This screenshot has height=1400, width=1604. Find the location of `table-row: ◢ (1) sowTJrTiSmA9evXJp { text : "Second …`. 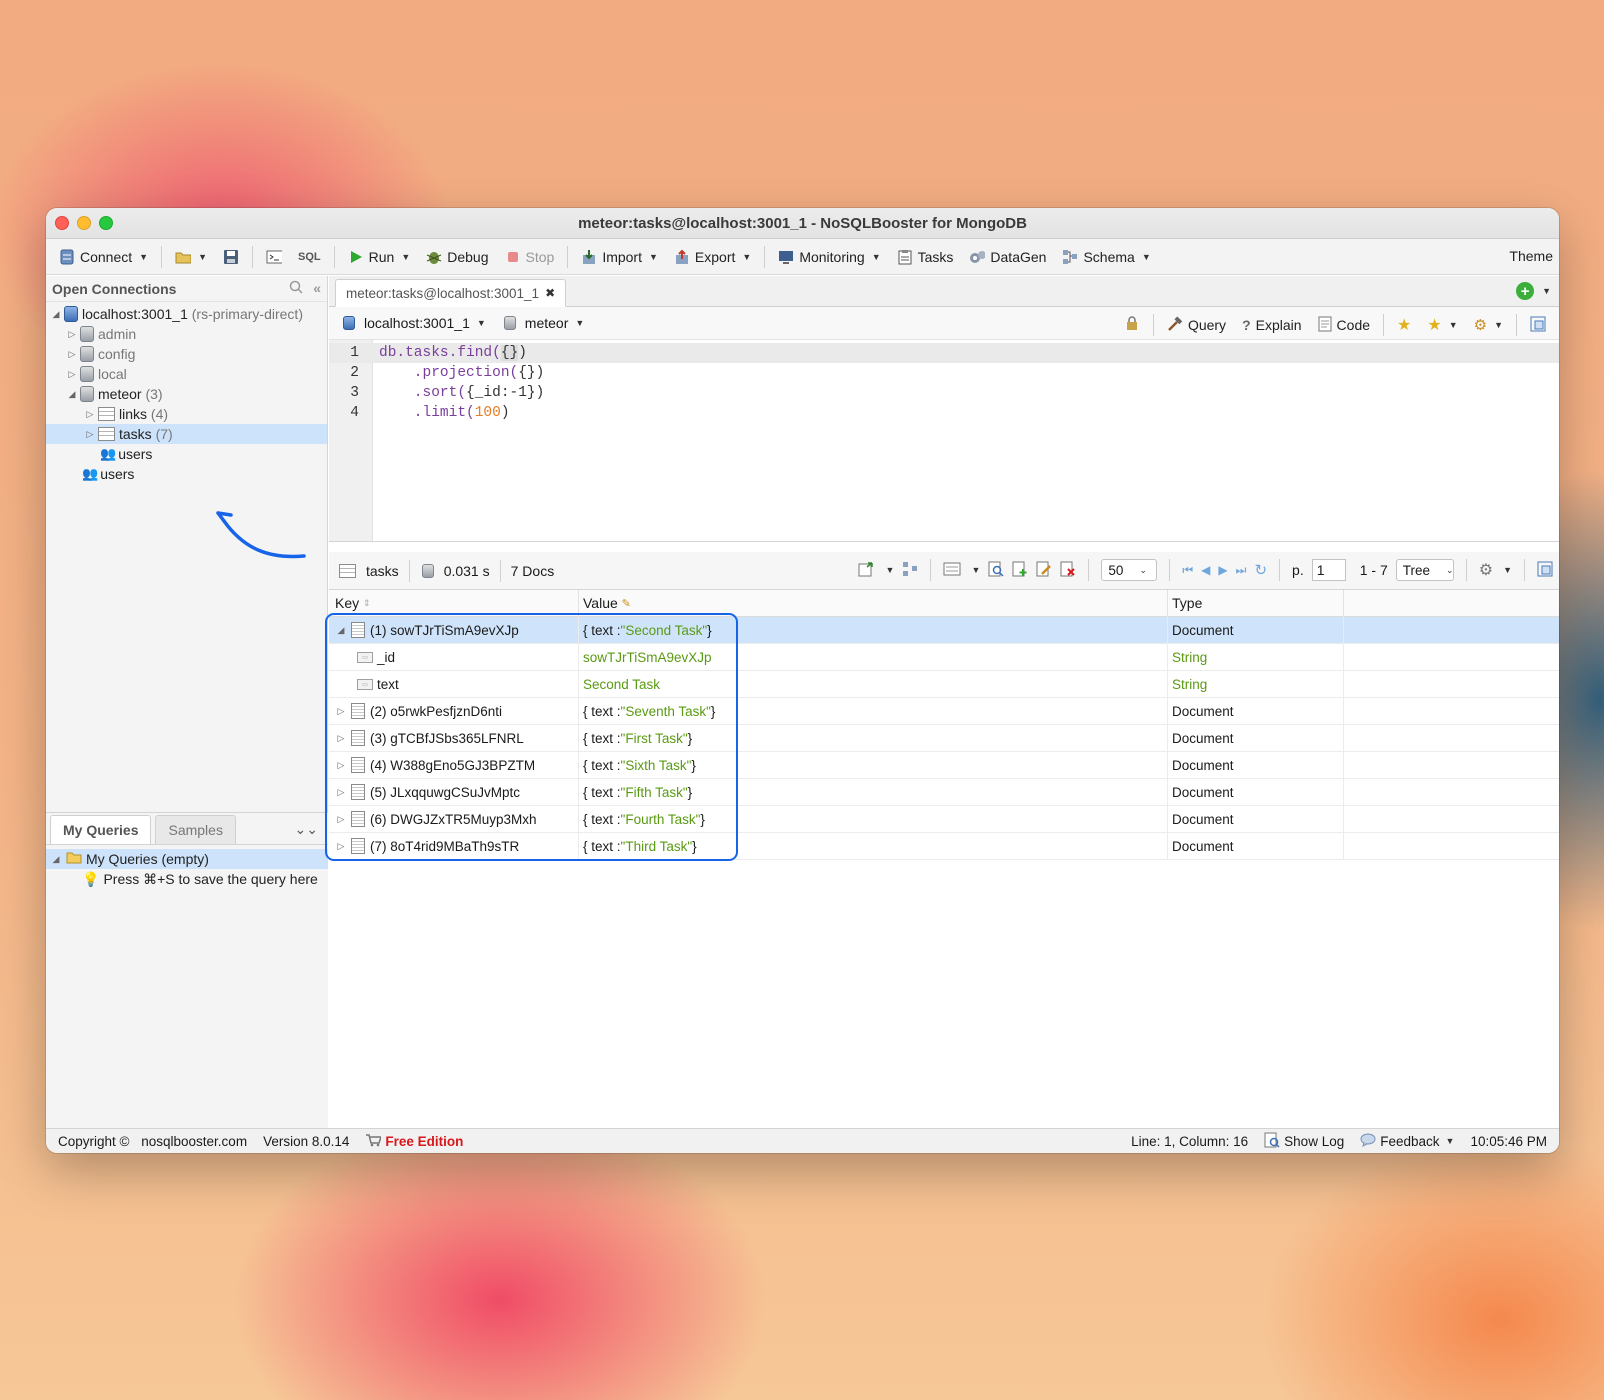

table-row: ◢ (1) sowTJrTiSmA9evXJp { text : "Second … is located at coordinates (944, 630).